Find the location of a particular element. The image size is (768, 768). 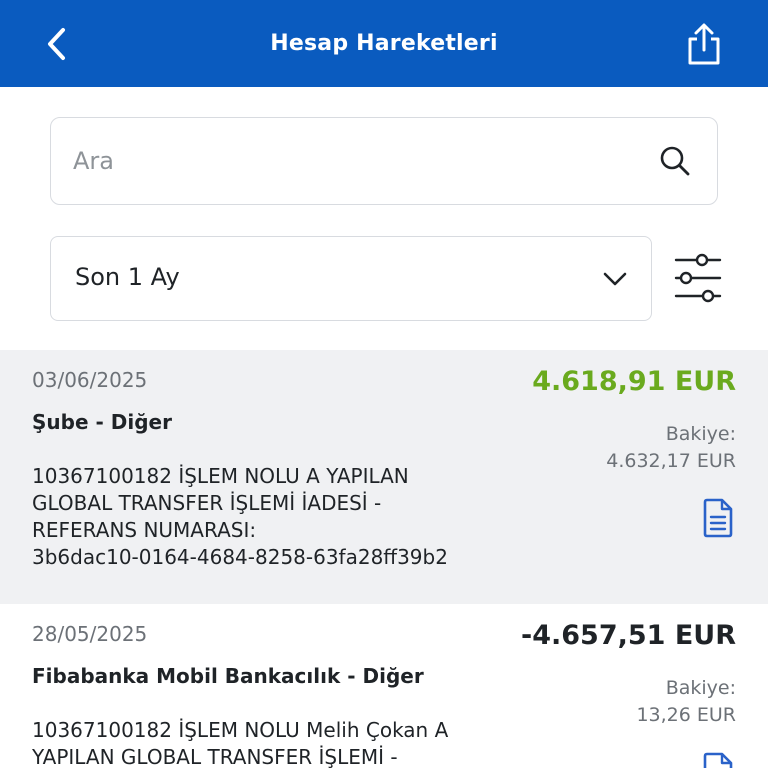

transaction-date: 03/06/2025 is located at coordinates (90, 380).